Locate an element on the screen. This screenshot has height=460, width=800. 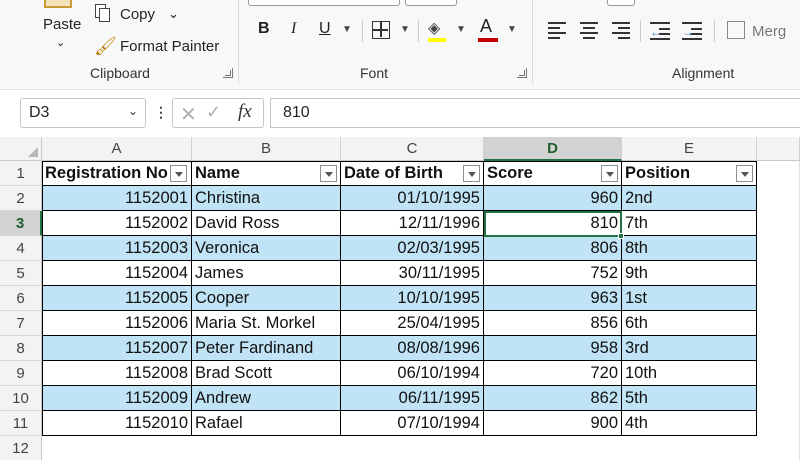
cell-position: 2nd is located at coordinates (689, 198).